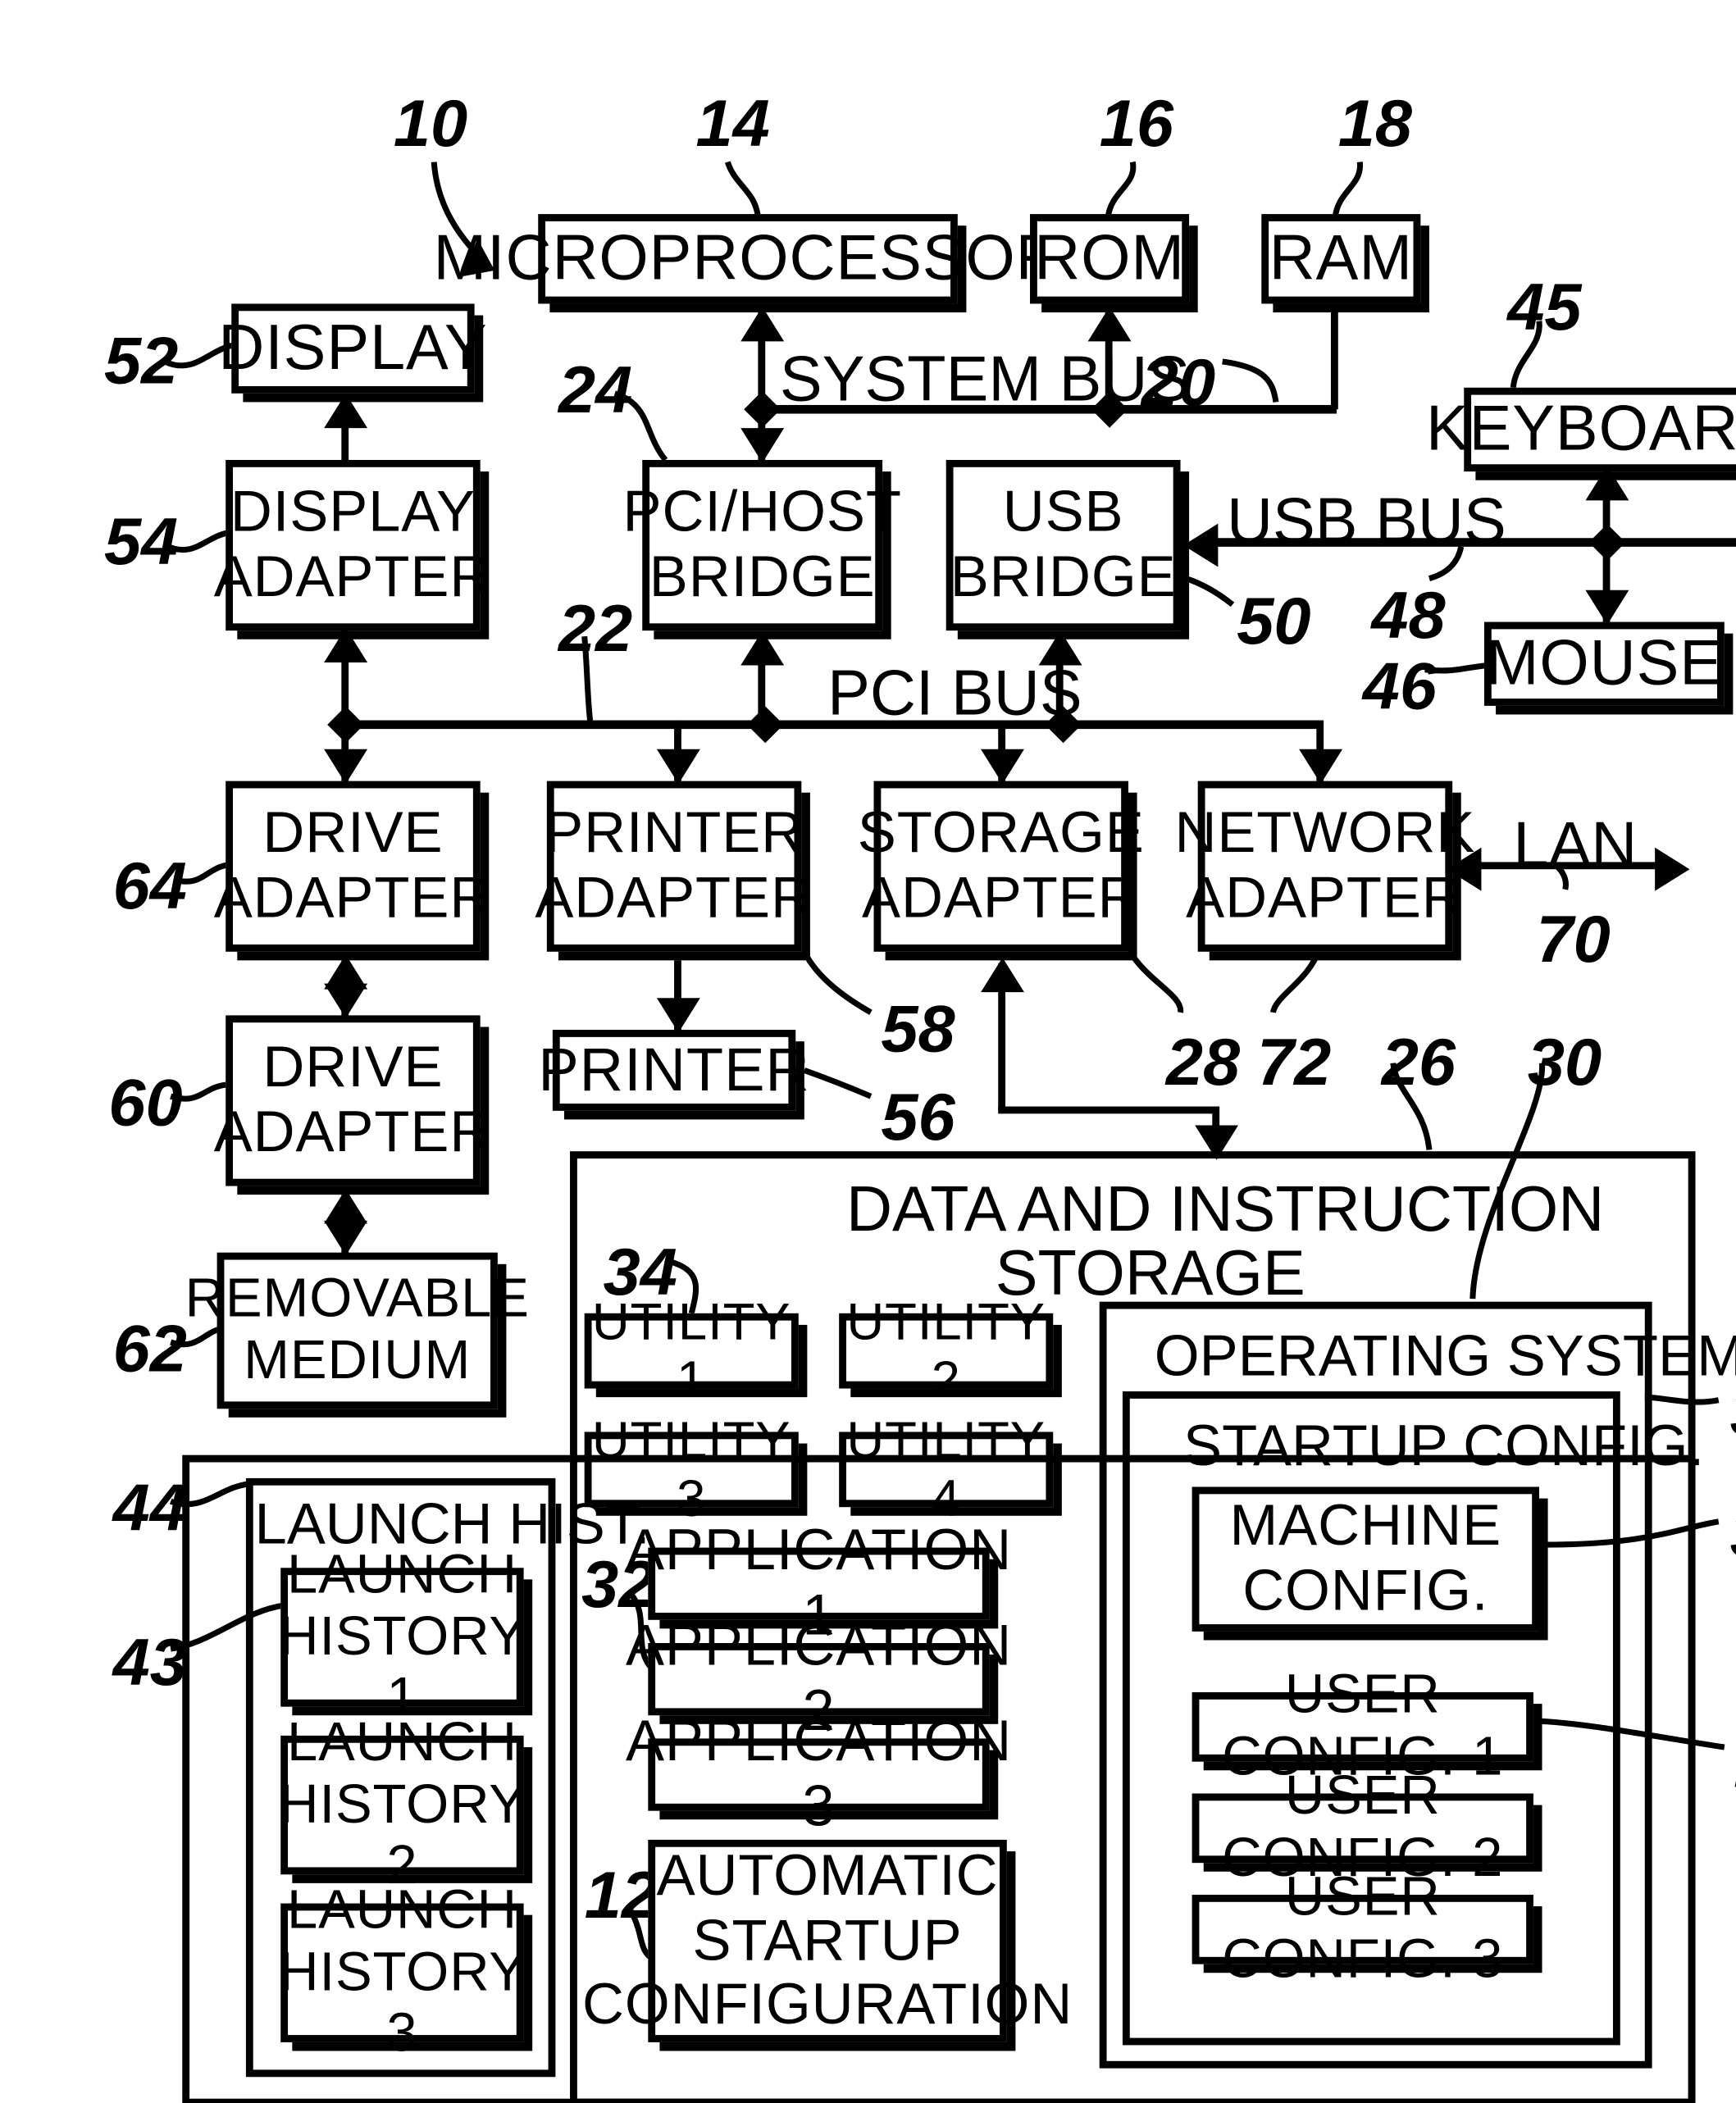  Describe the element at coordinates (353, 1132) in the screenshot. I see `block-drive-adapter-bottom-line2: ADAPTER` at that location.